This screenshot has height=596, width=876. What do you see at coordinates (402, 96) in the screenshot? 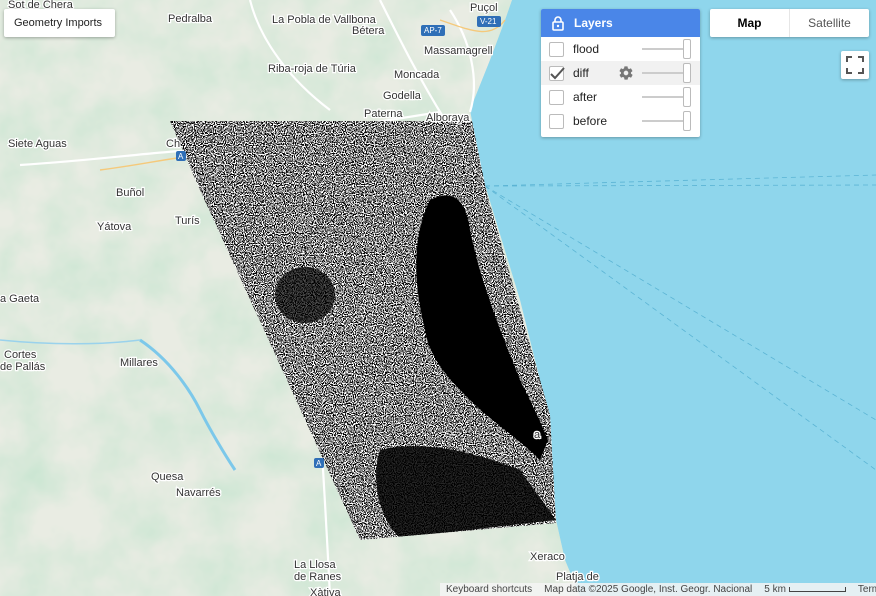
I see `place-godella: Godella` at bounding box center [402, 96].